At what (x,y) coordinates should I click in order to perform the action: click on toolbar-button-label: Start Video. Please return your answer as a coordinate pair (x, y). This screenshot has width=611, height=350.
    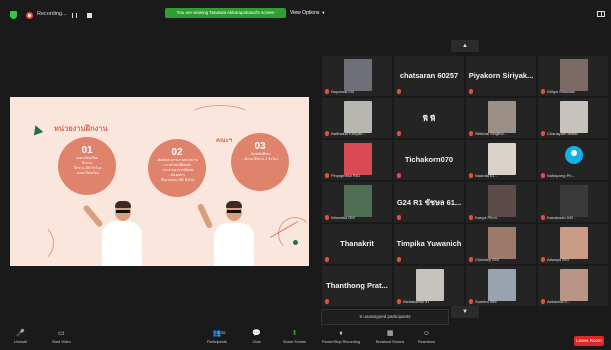
    Looking at the image, I should click on (61, 342).